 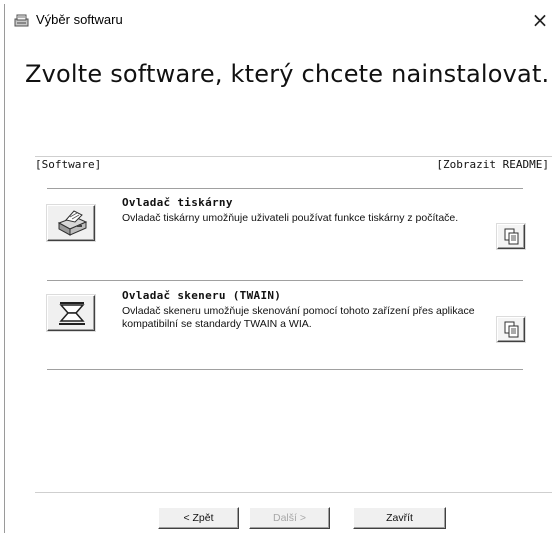 What do you see at coordinates (71, 313) in the screenshot?
I see `install-scanner-driver-button` at bounding box center [71, 313].